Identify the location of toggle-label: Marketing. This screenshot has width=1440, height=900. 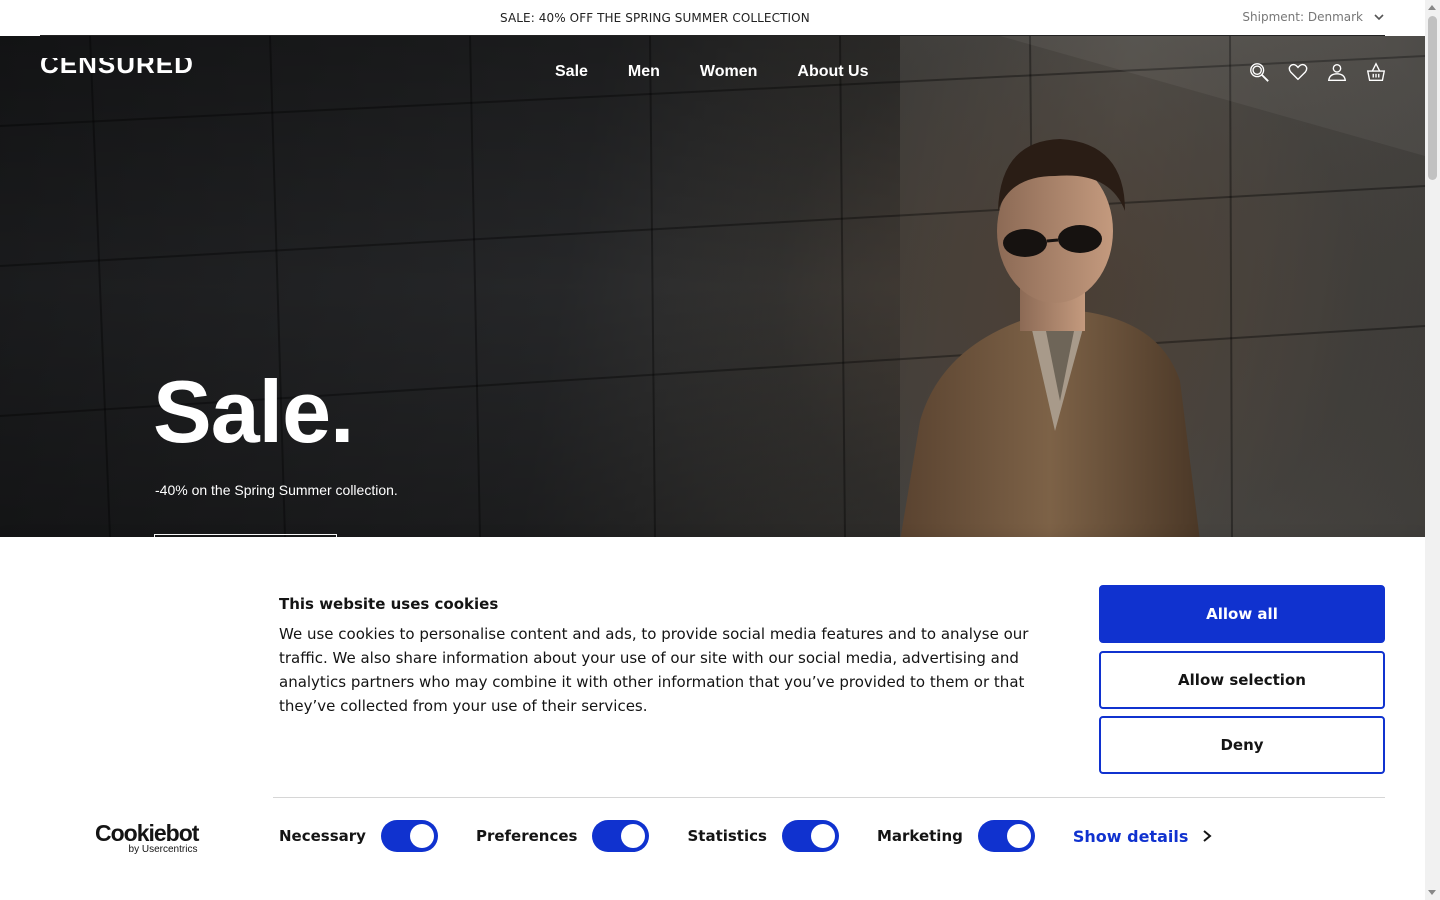
(919, 836).